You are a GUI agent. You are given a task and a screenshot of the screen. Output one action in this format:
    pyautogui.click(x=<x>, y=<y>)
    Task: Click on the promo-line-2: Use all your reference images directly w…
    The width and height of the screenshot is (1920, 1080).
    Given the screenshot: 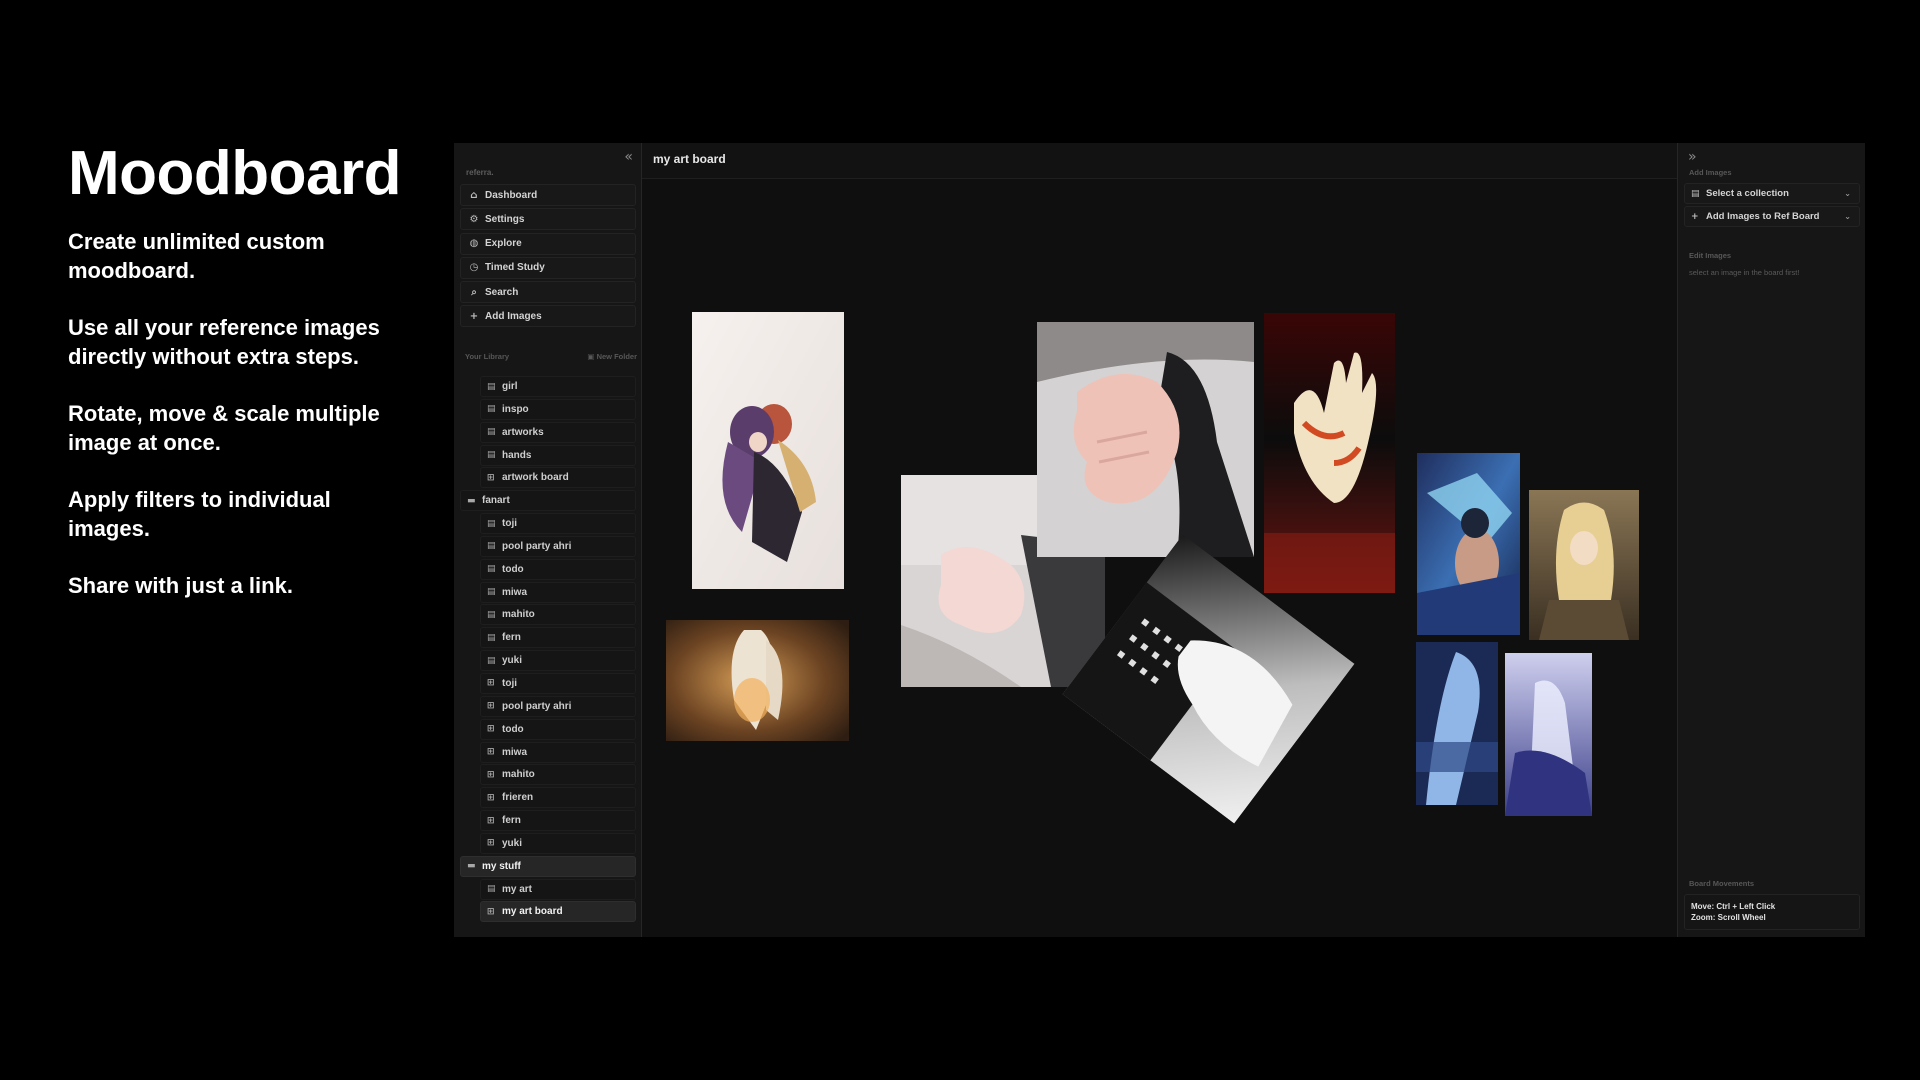 What is the action you would take?
    pyautogui.click(x=224, y=342)
    